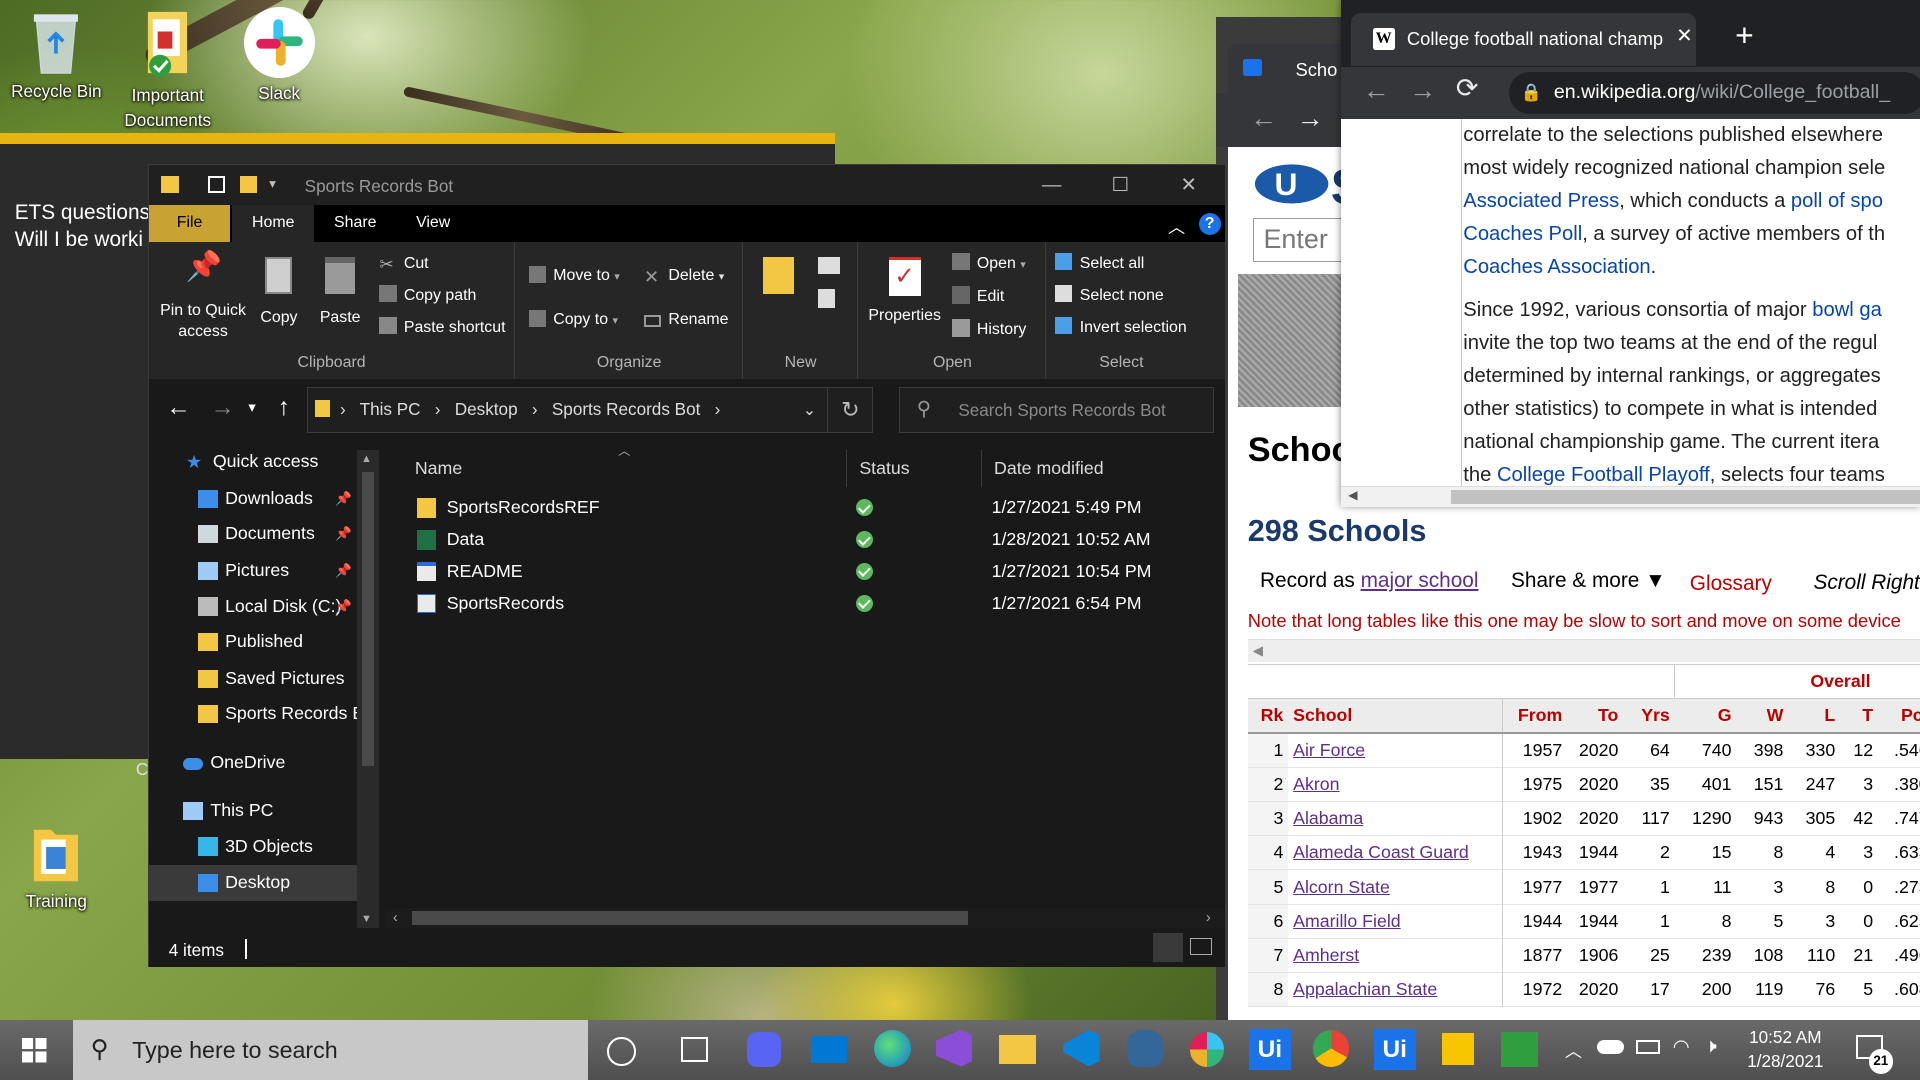 This screenshot has width=1920, height=1080. What do you see at coordinates (278, 292) in the screenshot?
I see `copy-button: Copy` at bounding box center [278, 292].